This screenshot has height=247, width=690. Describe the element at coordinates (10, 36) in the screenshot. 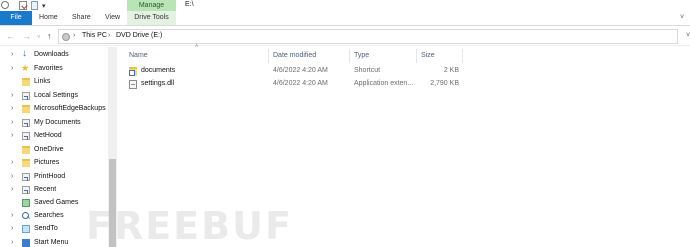

I see `back-arrow-icon: ←` at that location.